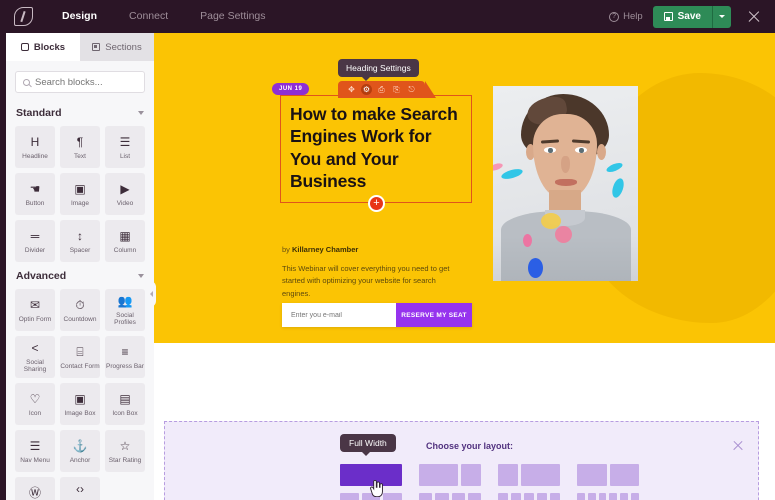 Image resolution: width=775 pixels, height=500 pixels. What do you see at coordinates (550, 150) in the screenshot?
I see `portrait-eye-left` at bounding box center [550, 150].